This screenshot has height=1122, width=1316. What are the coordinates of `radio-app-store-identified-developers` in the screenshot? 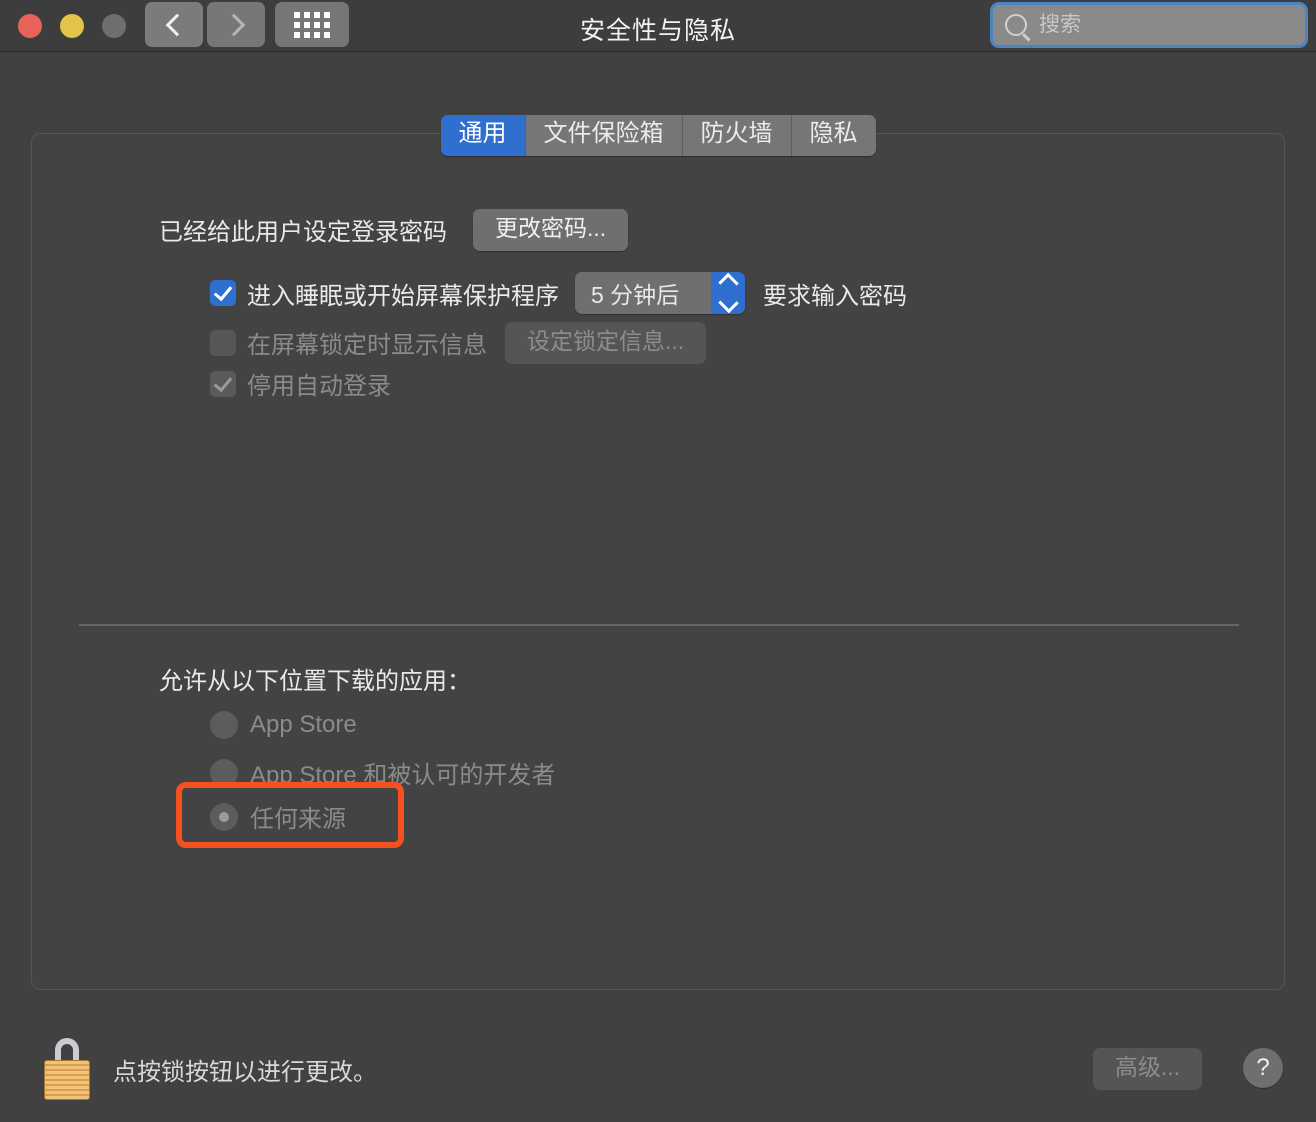 It's located at (224, 772).